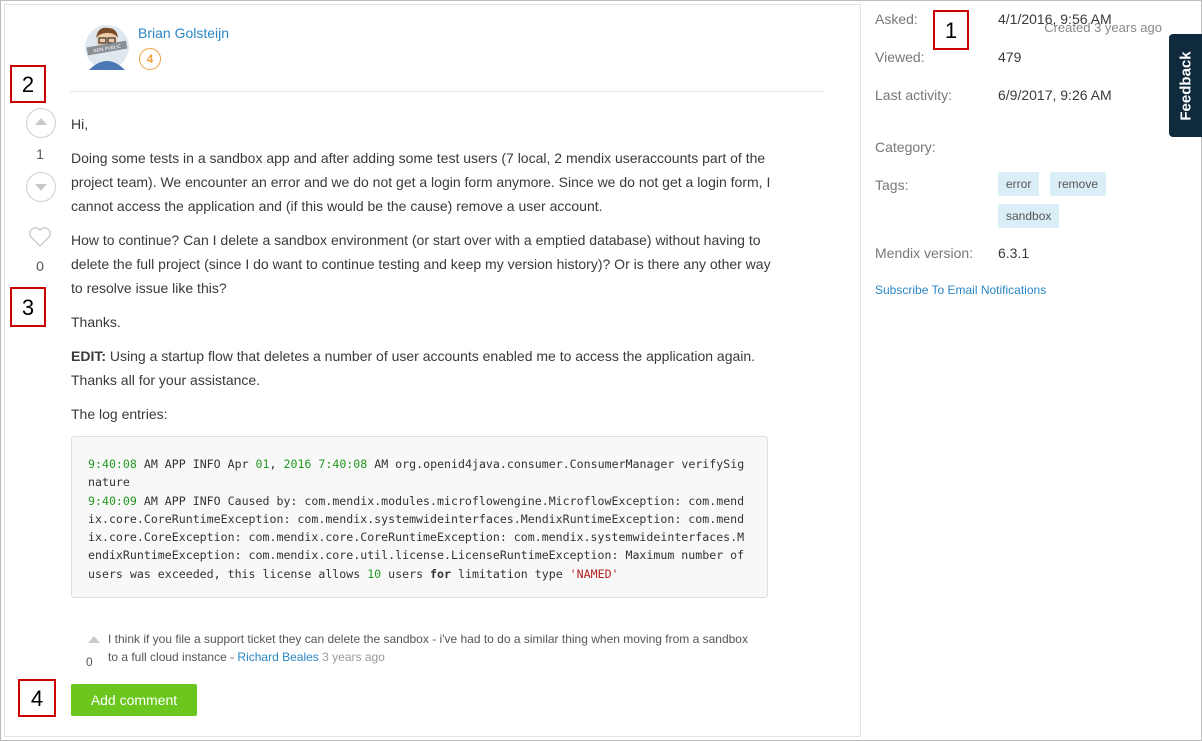 This screenshot has height=741, width=1202. Describe the element at coordinates (1010, 57) in the screenshot. I see `viewed-value: 479` at that location.